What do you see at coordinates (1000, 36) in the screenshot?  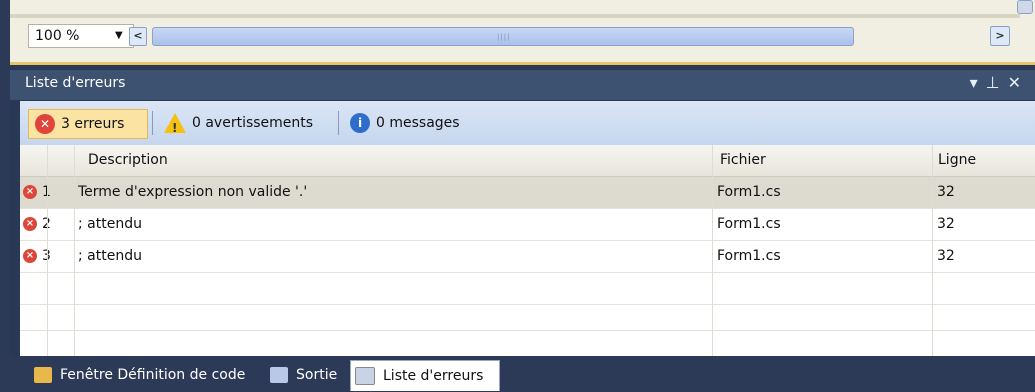 I see `scroll-right-button: >` at bounding box center [1000, 36].